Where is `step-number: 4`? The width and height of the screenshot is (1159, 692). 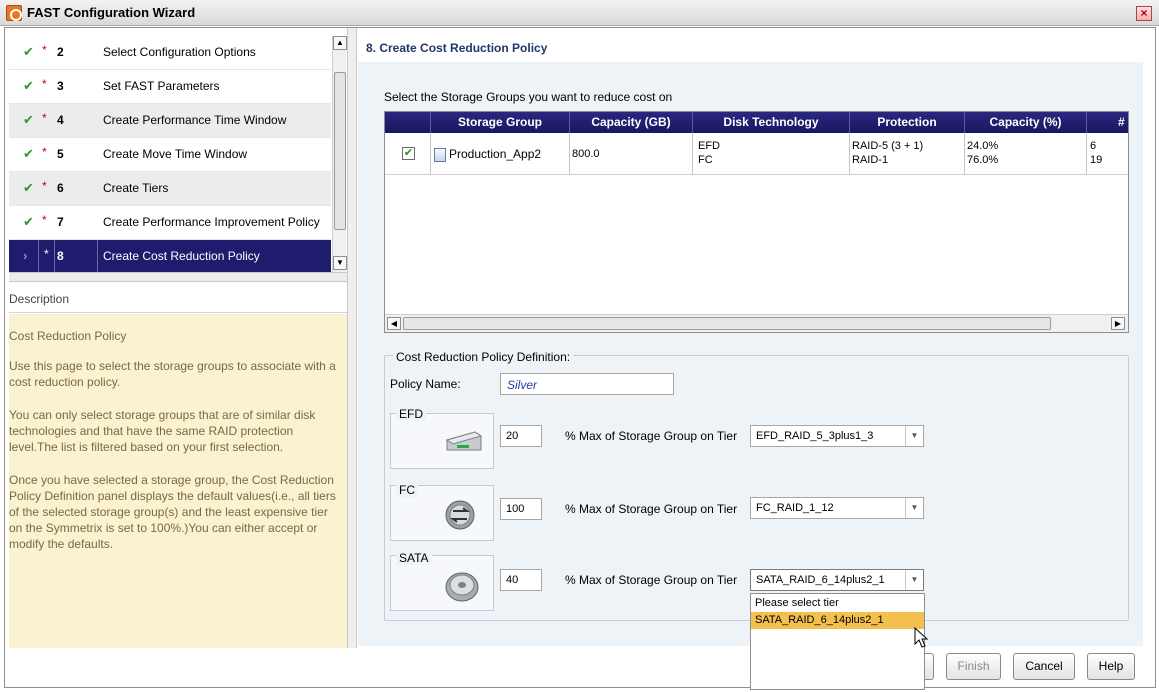
step-number: 4 is located at coordinates (60, 120).